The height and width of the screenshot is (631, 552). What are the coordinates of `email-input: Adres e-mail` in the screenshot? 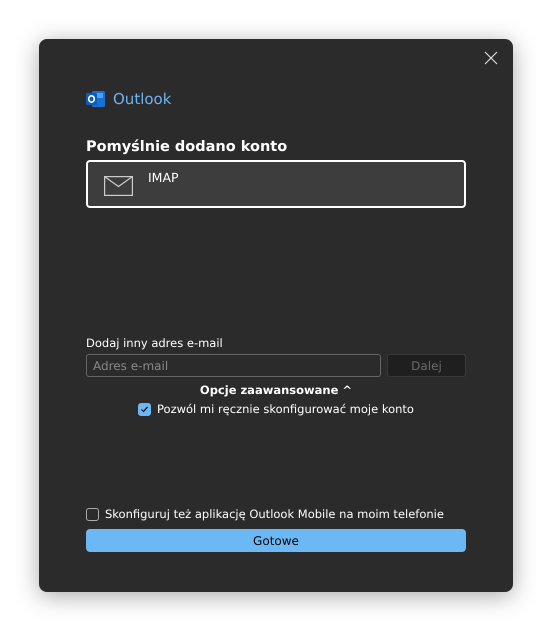 It's located at (233, 365).